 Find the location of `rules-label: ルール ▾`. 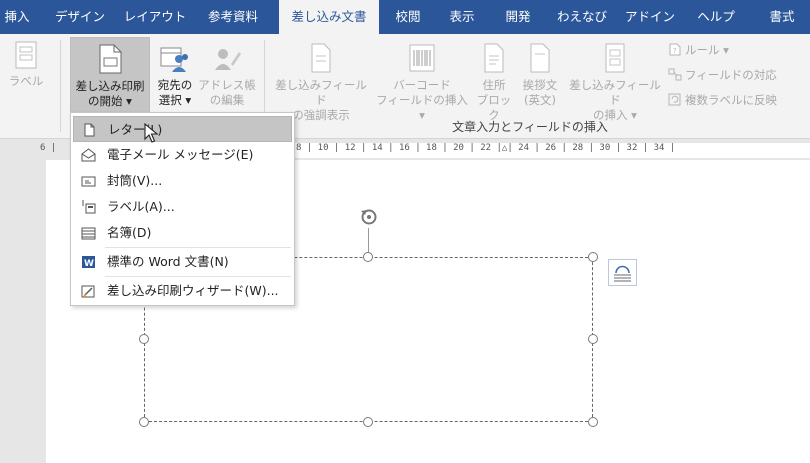

rules-label: ルール ▾ is located at coordinates (707, 50).